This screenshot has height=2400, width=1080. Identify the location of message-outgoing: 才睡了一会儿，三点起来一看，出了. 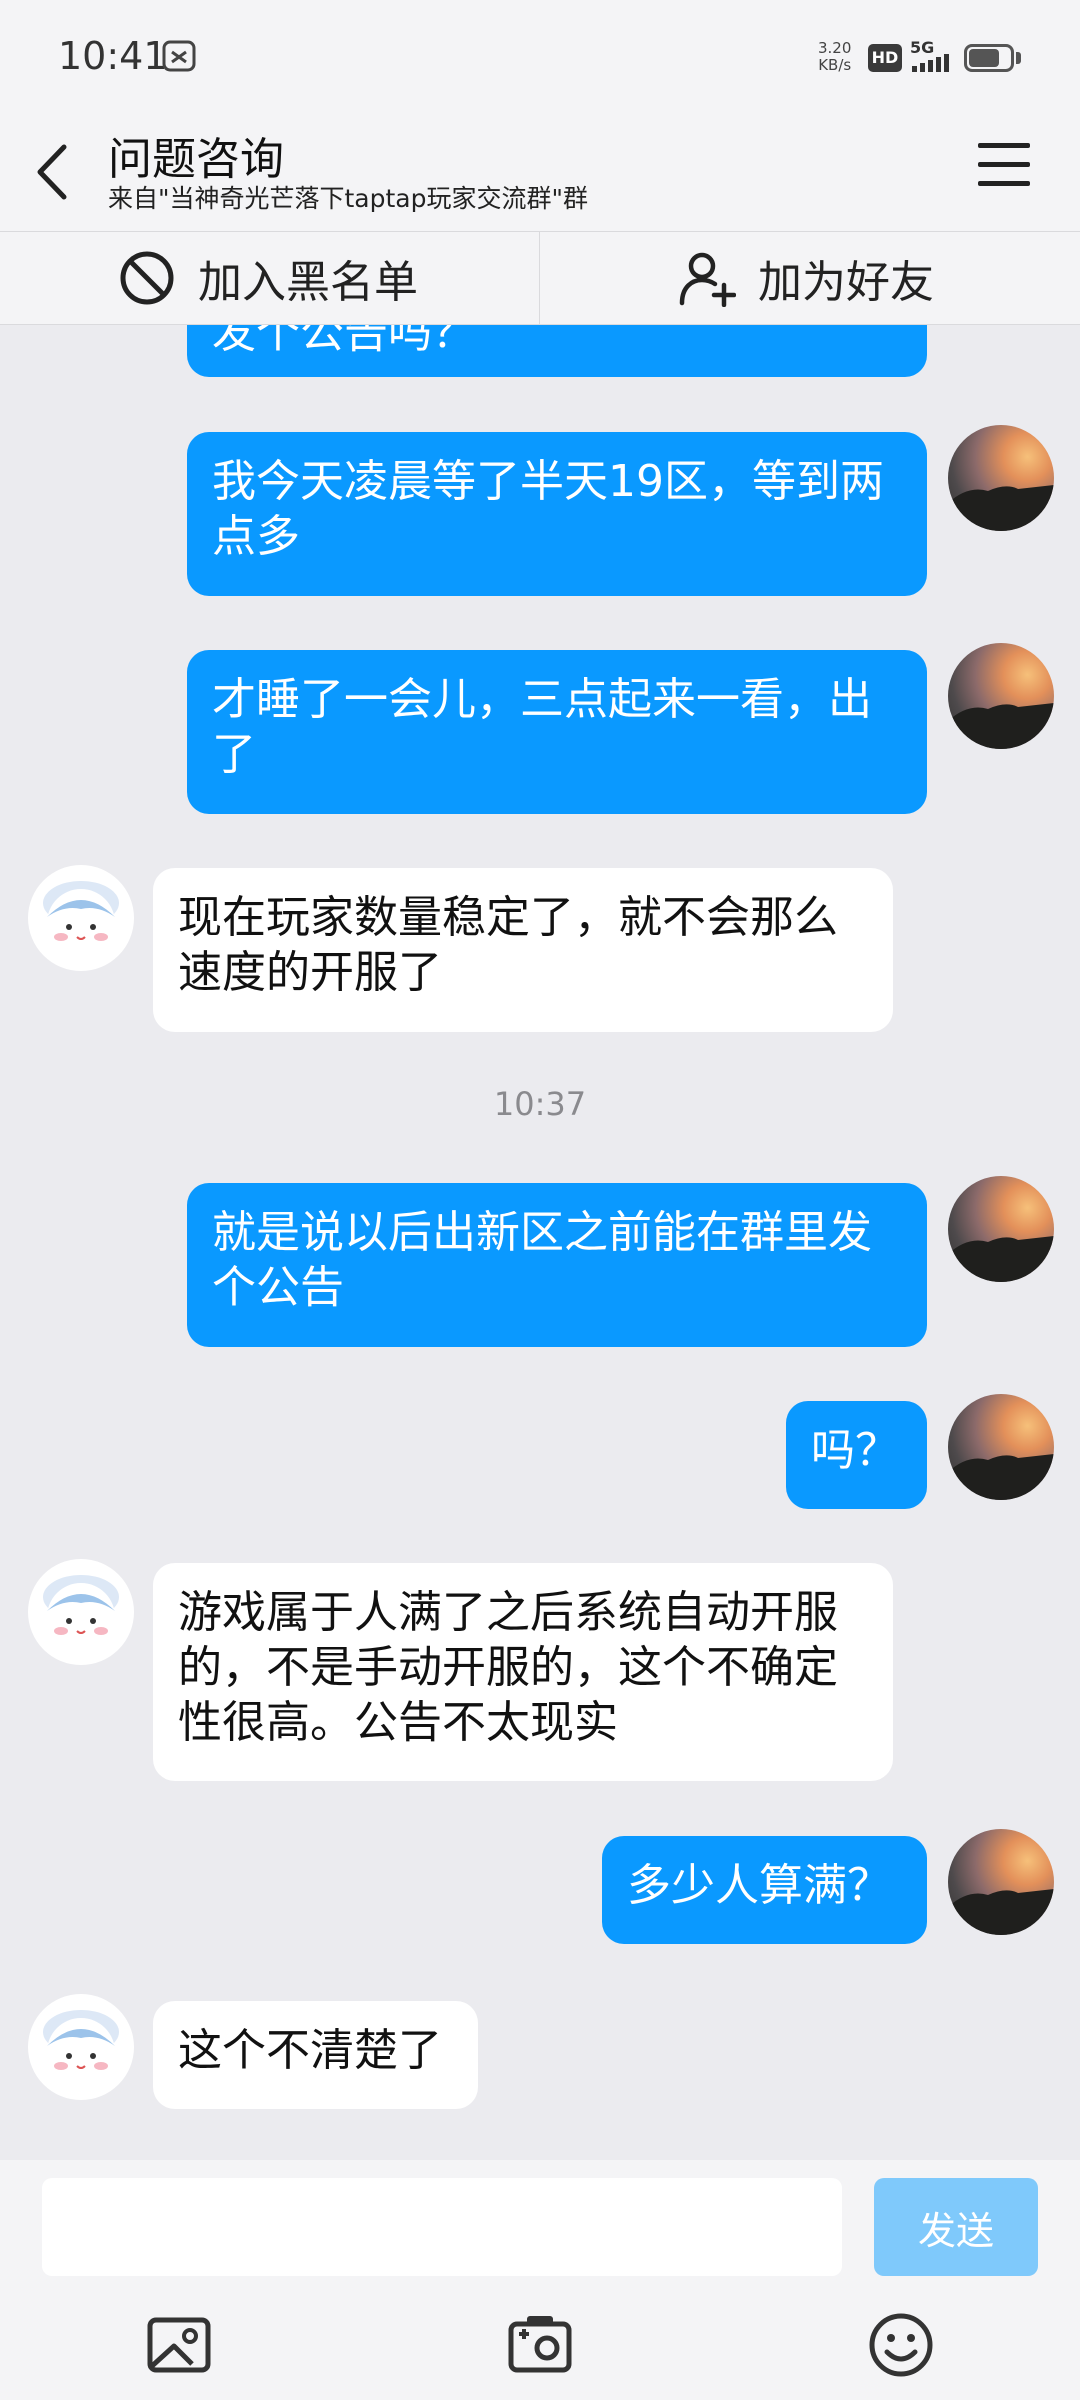
(557, 732).